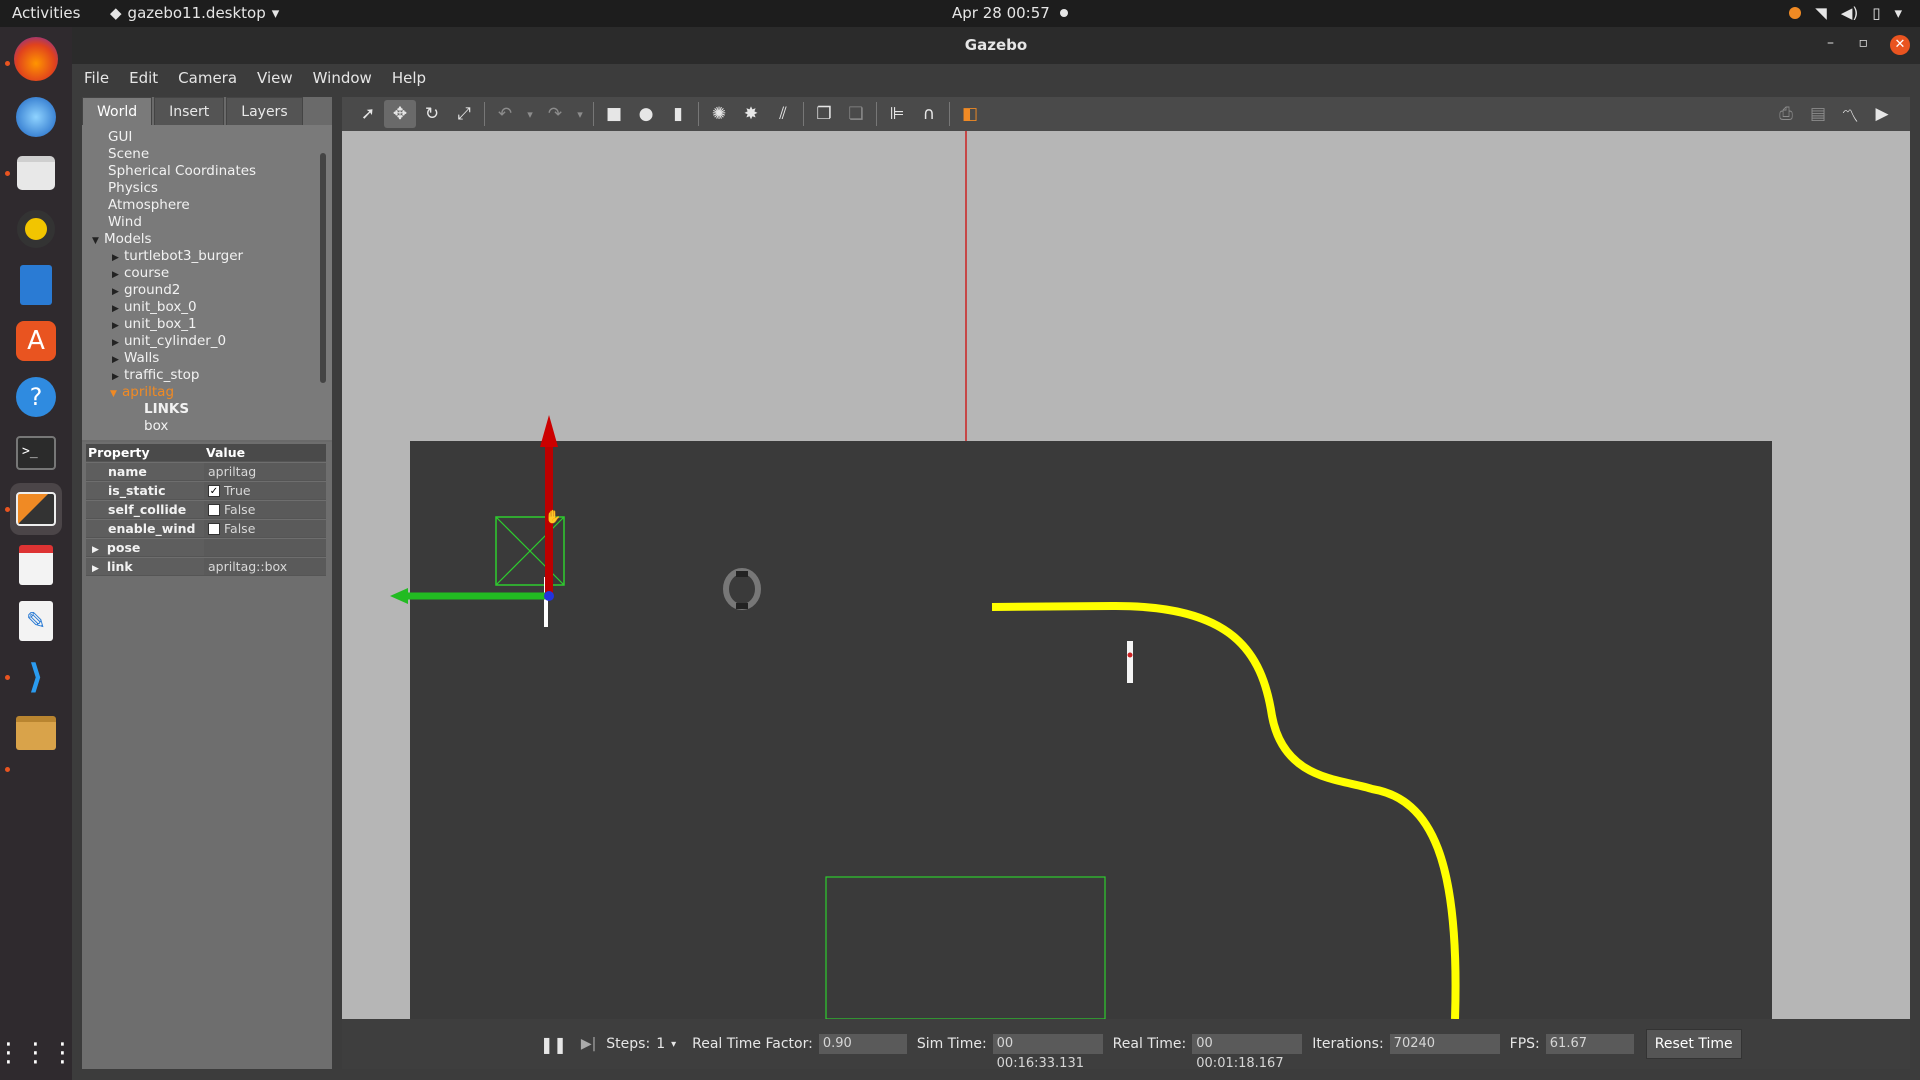  Describe the element at coordinates (36, 733) in the screenshot. I see `archive-installer-icon` at that location.